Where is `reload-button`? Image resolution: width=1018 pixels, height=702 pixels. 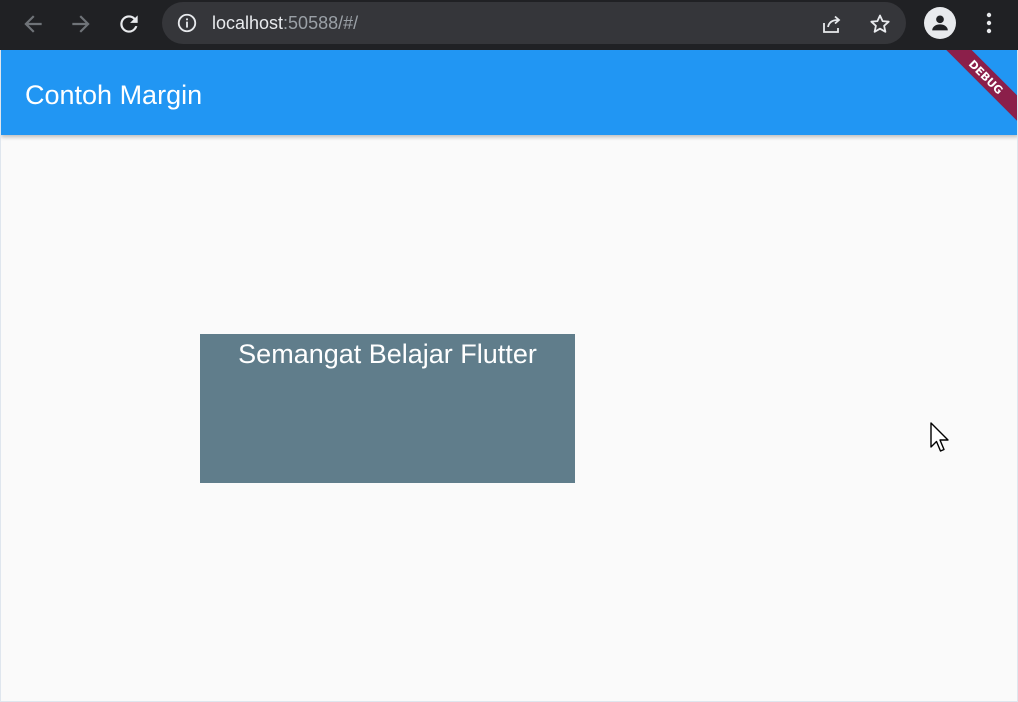
reload-button is located at coordinates (129, 24).